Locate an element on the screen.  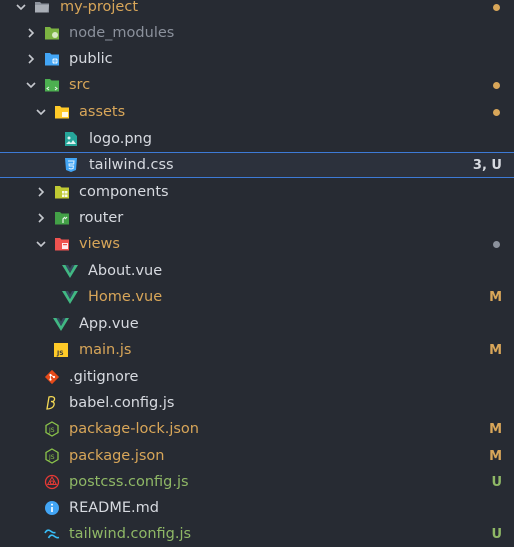
tree-file-app-vue: App.vue is located at coordinates (257, 324).